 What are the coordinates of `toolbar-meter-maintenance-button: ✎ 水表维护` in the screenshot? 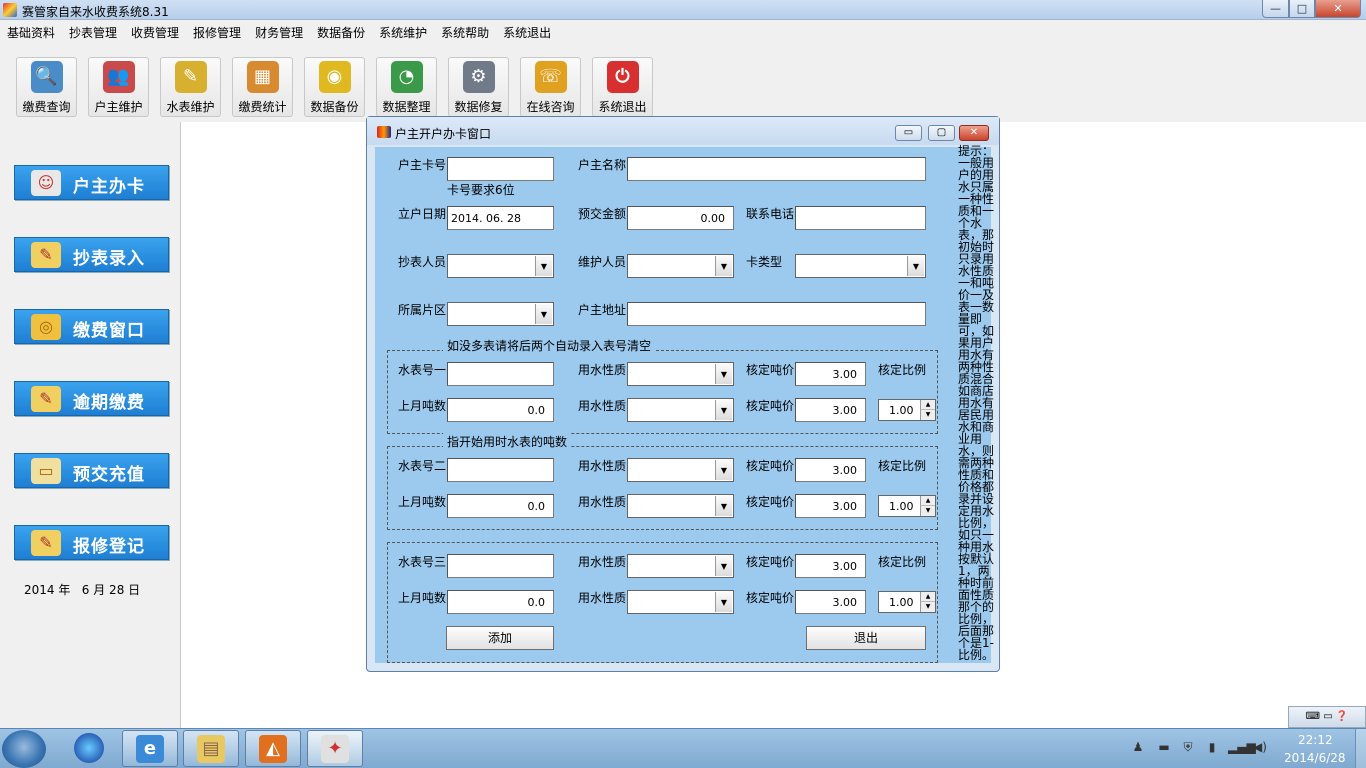 It's located at (190, 87).